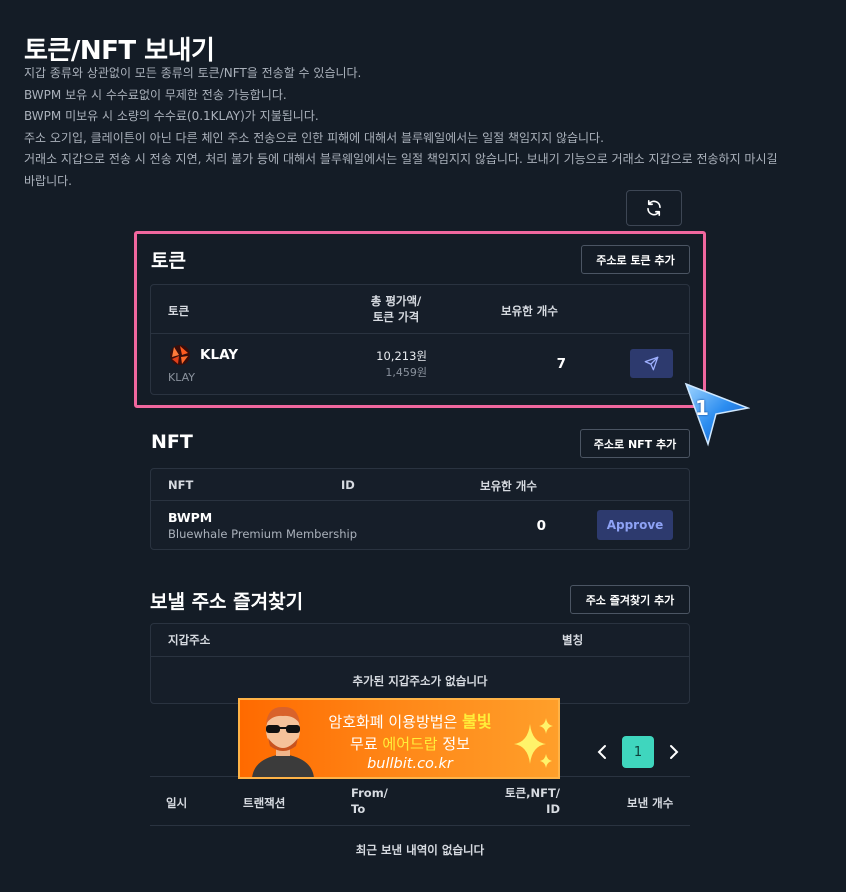 The width and height of the screenshot is (846, 892). Describe the element at coordinates (508, 486) in the screenshot. I see `count-col-header: 보유한 개수` at that location.